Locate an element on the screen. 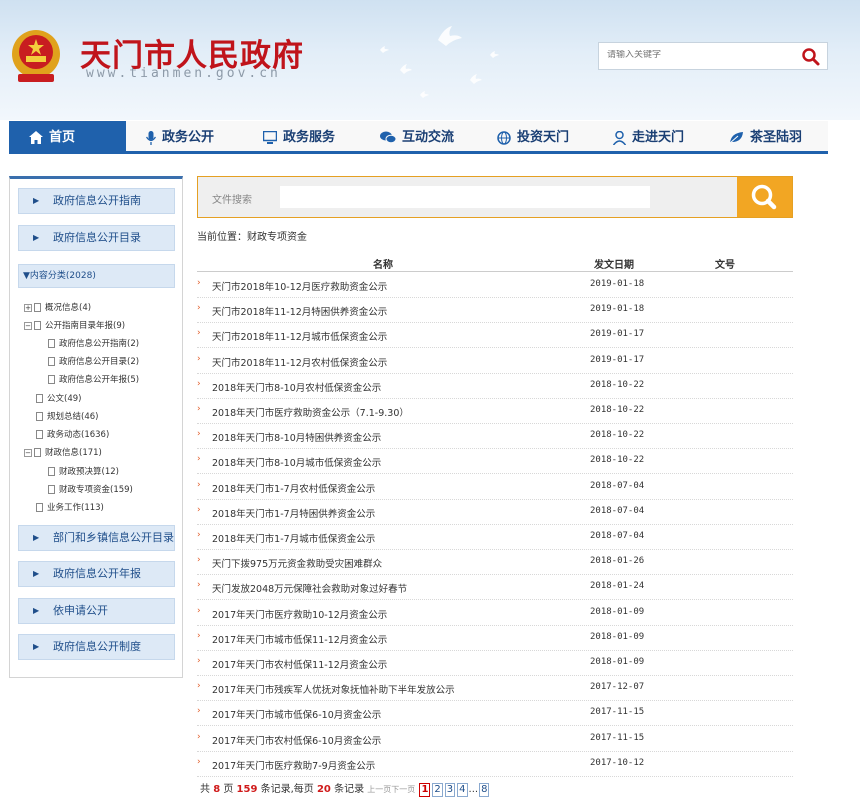  table-row: › 2017年天门市医疗救助10-12月资金公示 2018-01-09 is located at coordinates (495, 613).